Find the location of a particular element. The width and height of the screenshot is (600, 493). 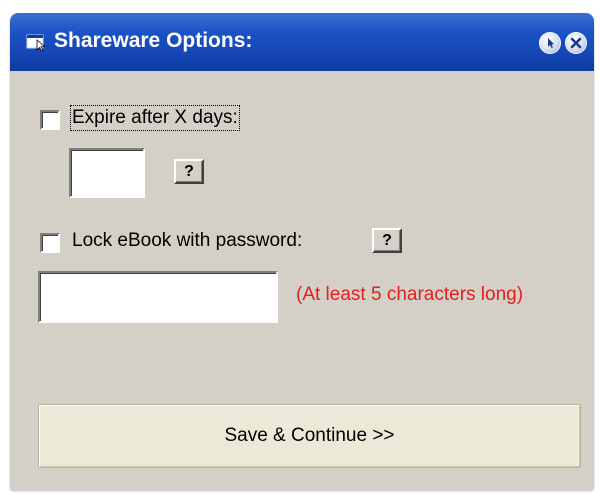

password-help-button: ? is located at coordinates (387, 240).